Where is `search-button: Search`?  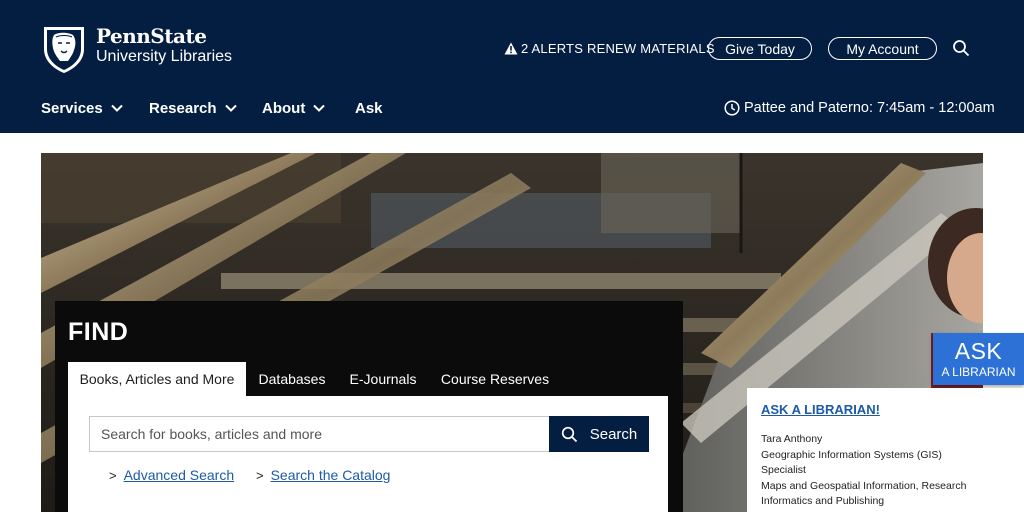
search-button: Search is located at coordinates (599, 434).